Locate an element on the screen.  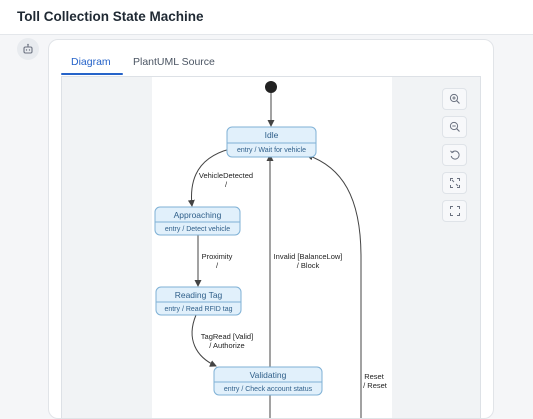
state-validating: Validating entry / Check account status is located at coordinates (268, 381).